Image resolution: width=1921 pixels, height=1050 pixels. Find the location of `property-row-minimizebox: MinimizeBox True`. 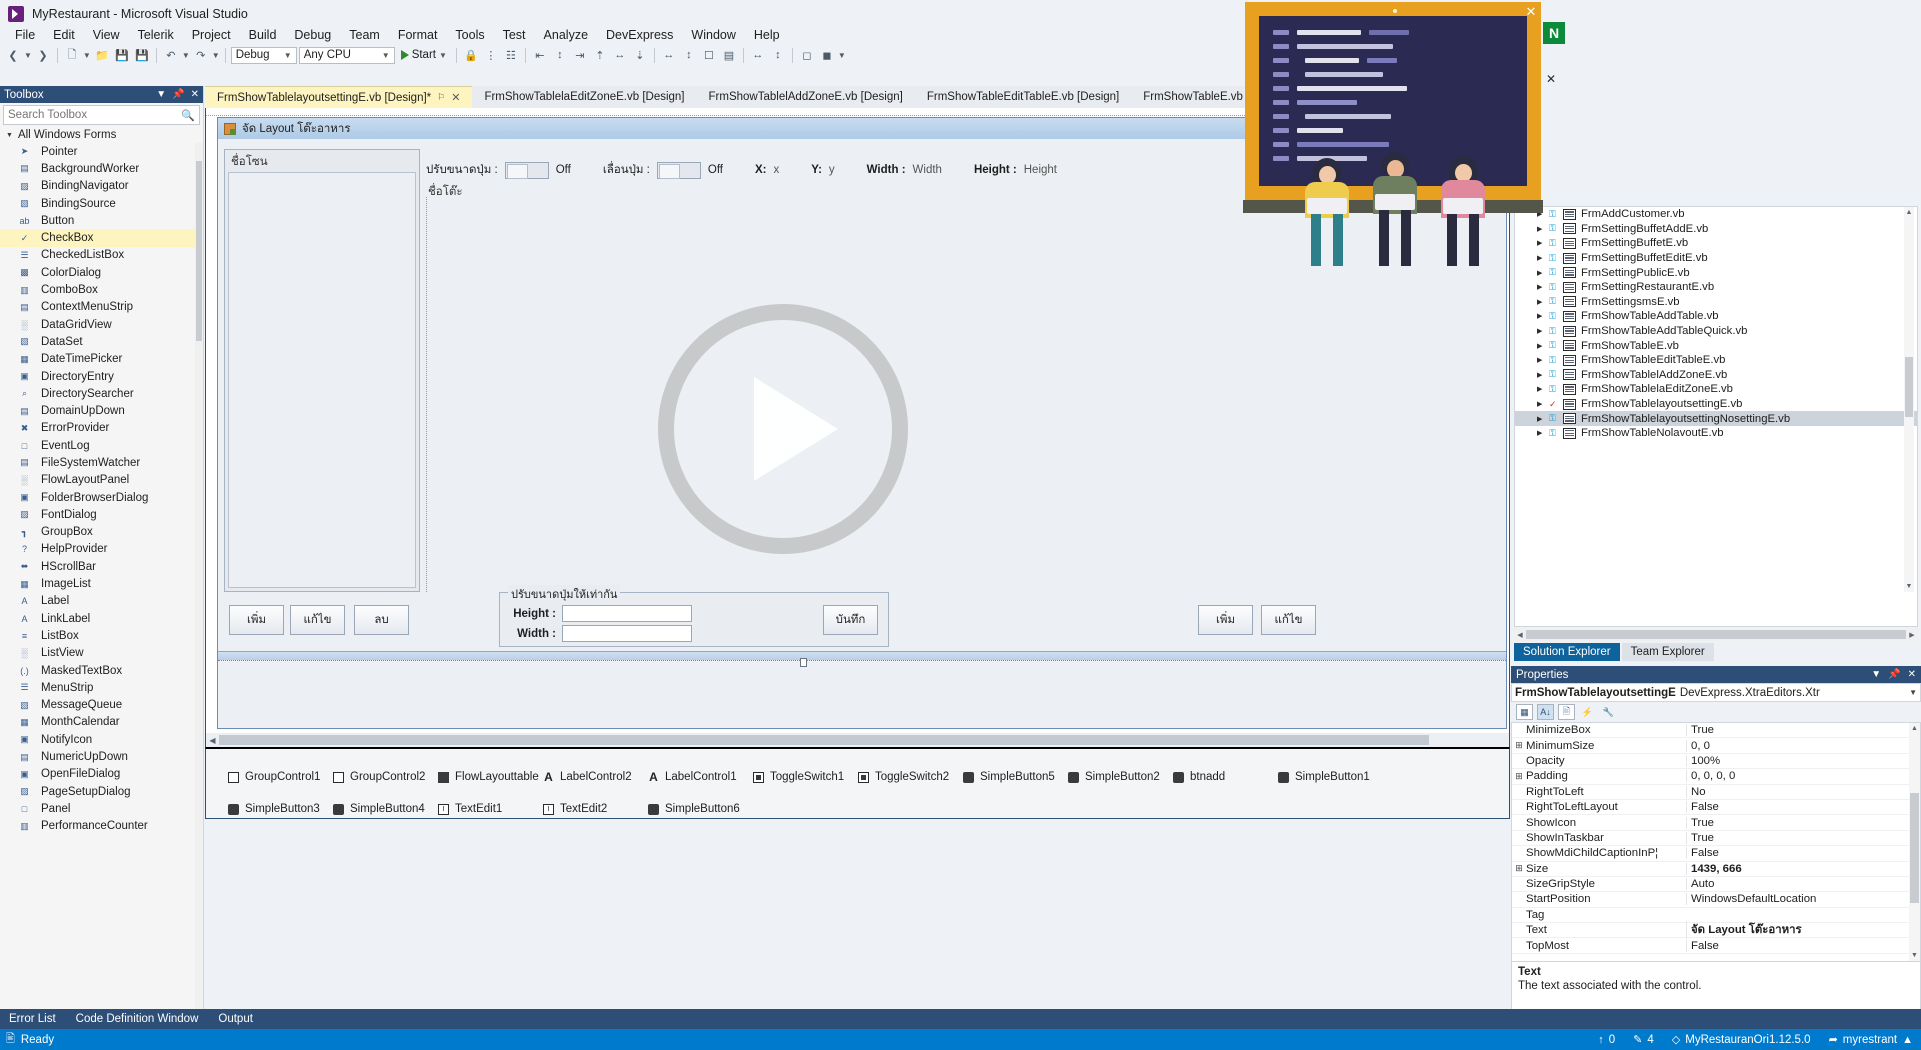

property-row-minimizebox: MinimizeBox True is located at coordinates (1716, 731).